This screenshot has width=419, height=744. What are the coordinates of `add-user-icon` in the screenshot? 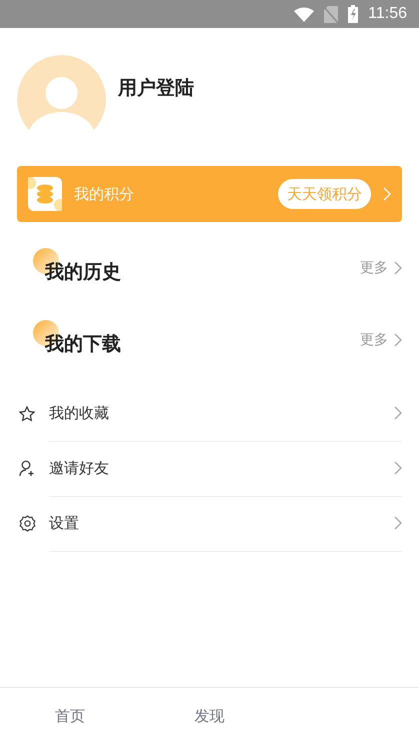 It's located at (27, 468).